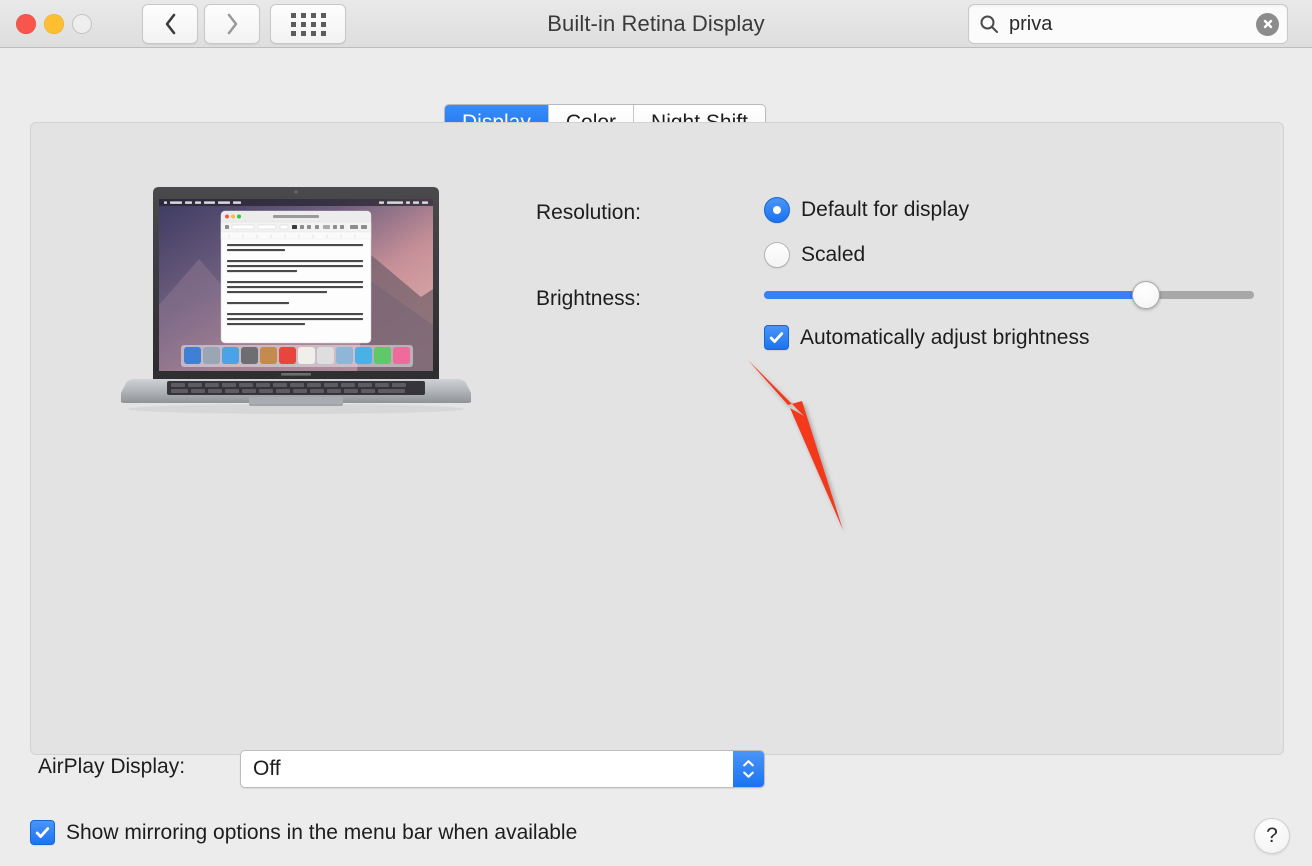 The image size is (1312, 866). I want to click on airplay-display-dropdown: Off, so click(502, 769).